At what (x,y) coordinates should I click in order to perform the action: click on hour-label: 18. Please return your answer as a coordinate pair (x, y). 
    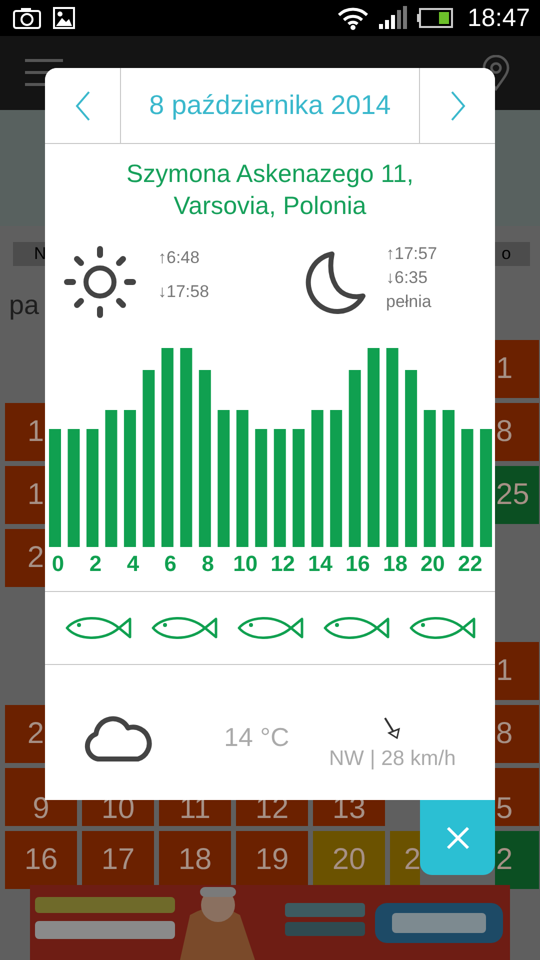
    Looking at the image, I should click on (395, 564).